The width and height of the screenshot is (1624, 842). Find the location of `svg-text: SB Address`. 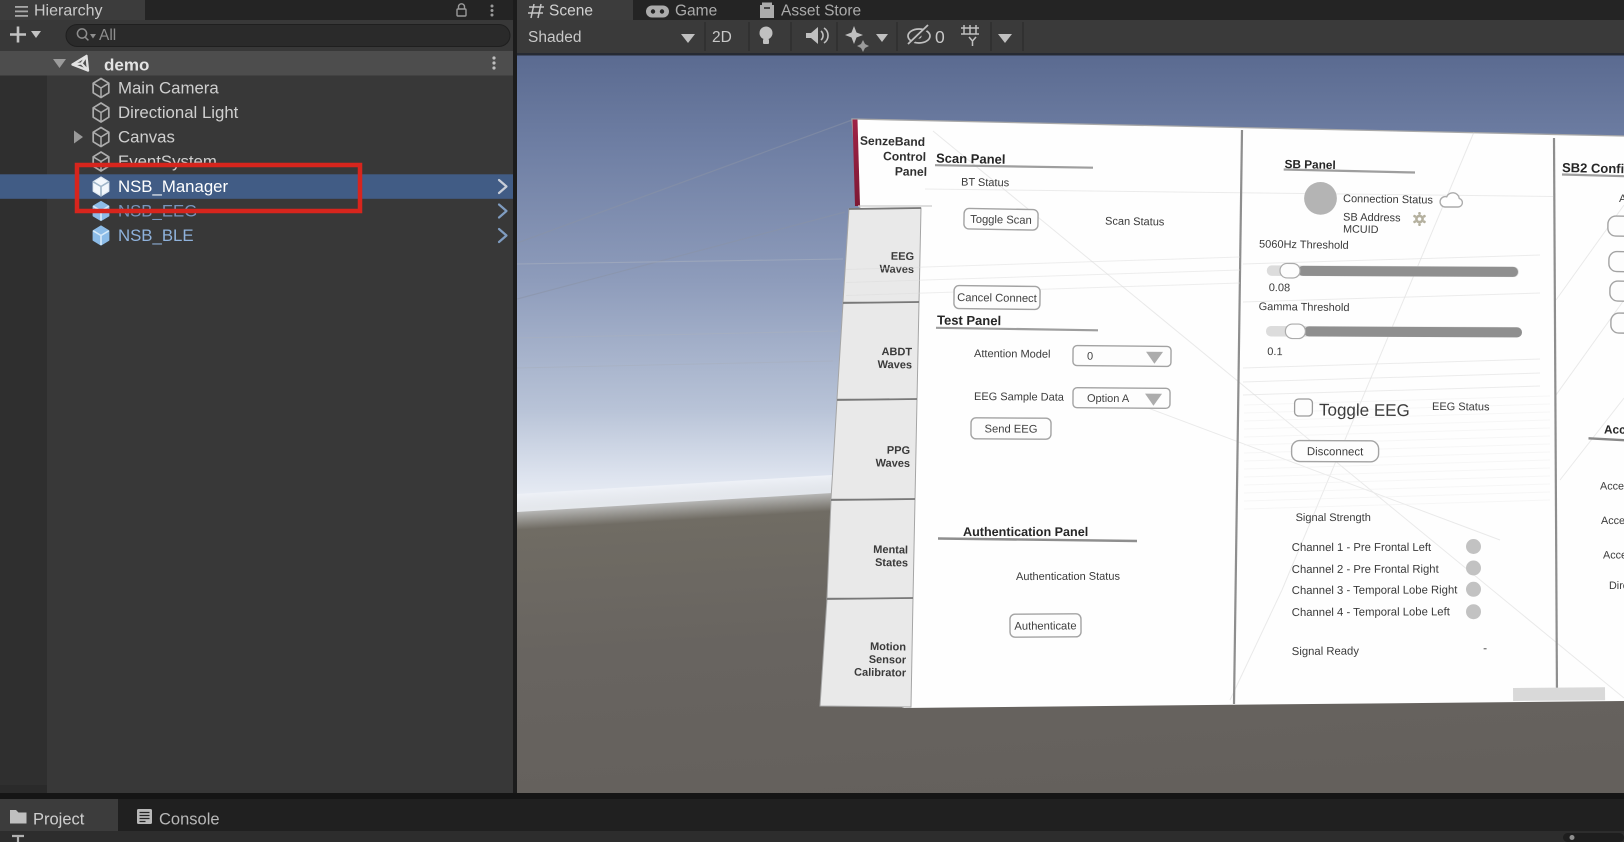

svg-text: SB Address is located at coordinates (1372, 218).